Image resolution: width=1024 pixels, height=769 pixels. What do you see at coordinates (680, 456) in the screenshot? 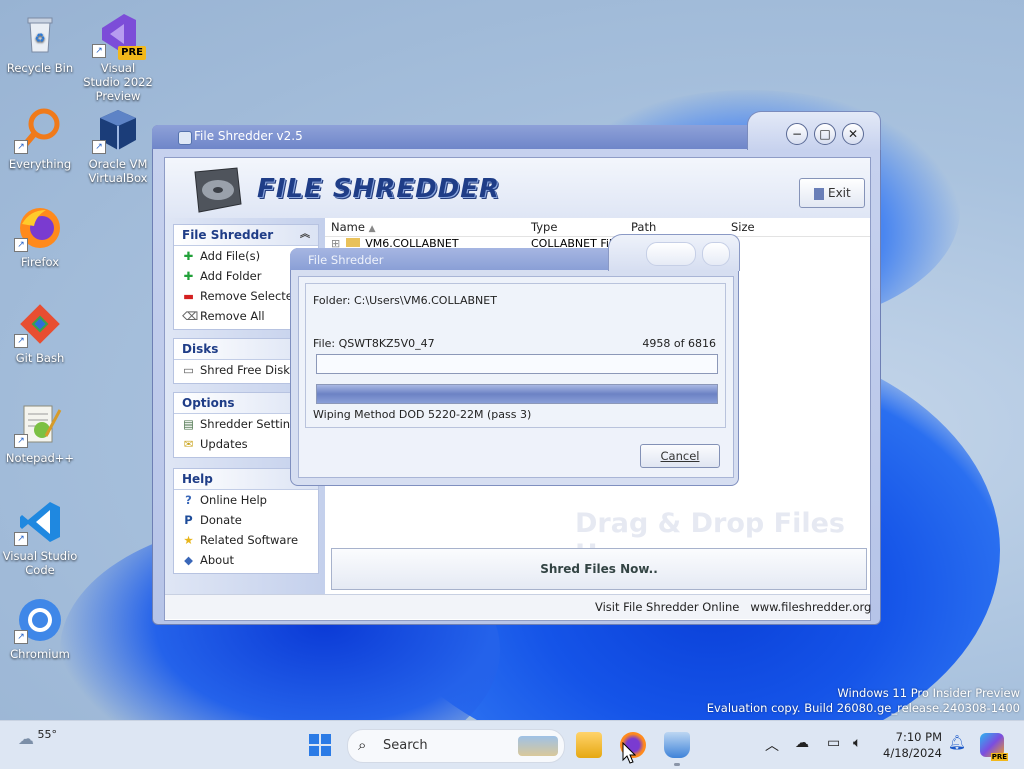
I see `cancel-button: Cancel` at bounding box center [680, 456].